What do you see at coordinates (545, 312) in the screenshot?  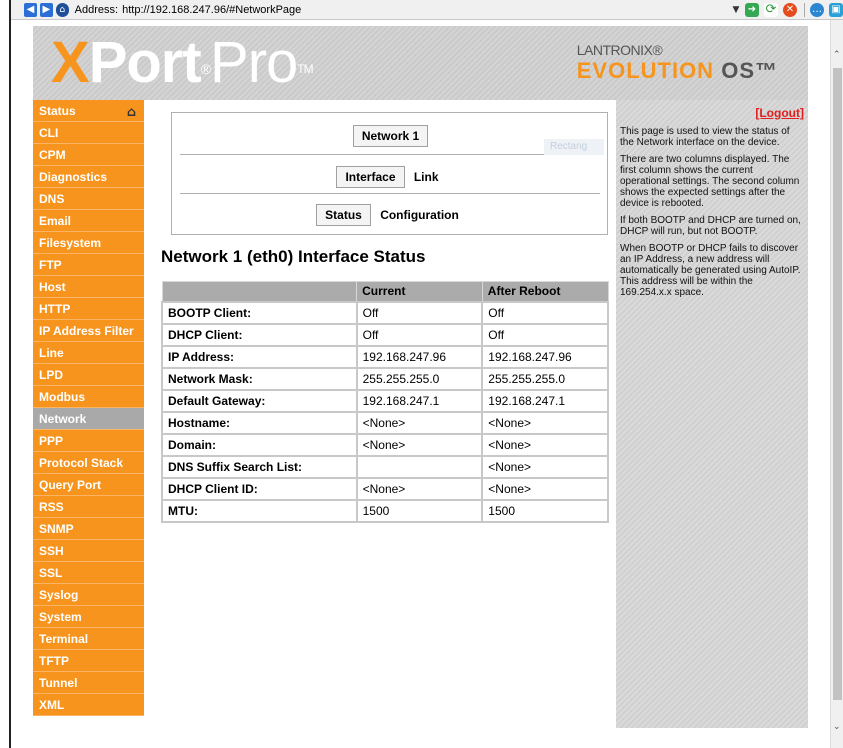 I see `after-reboot-value: Off` at bounding box center [545, 312].